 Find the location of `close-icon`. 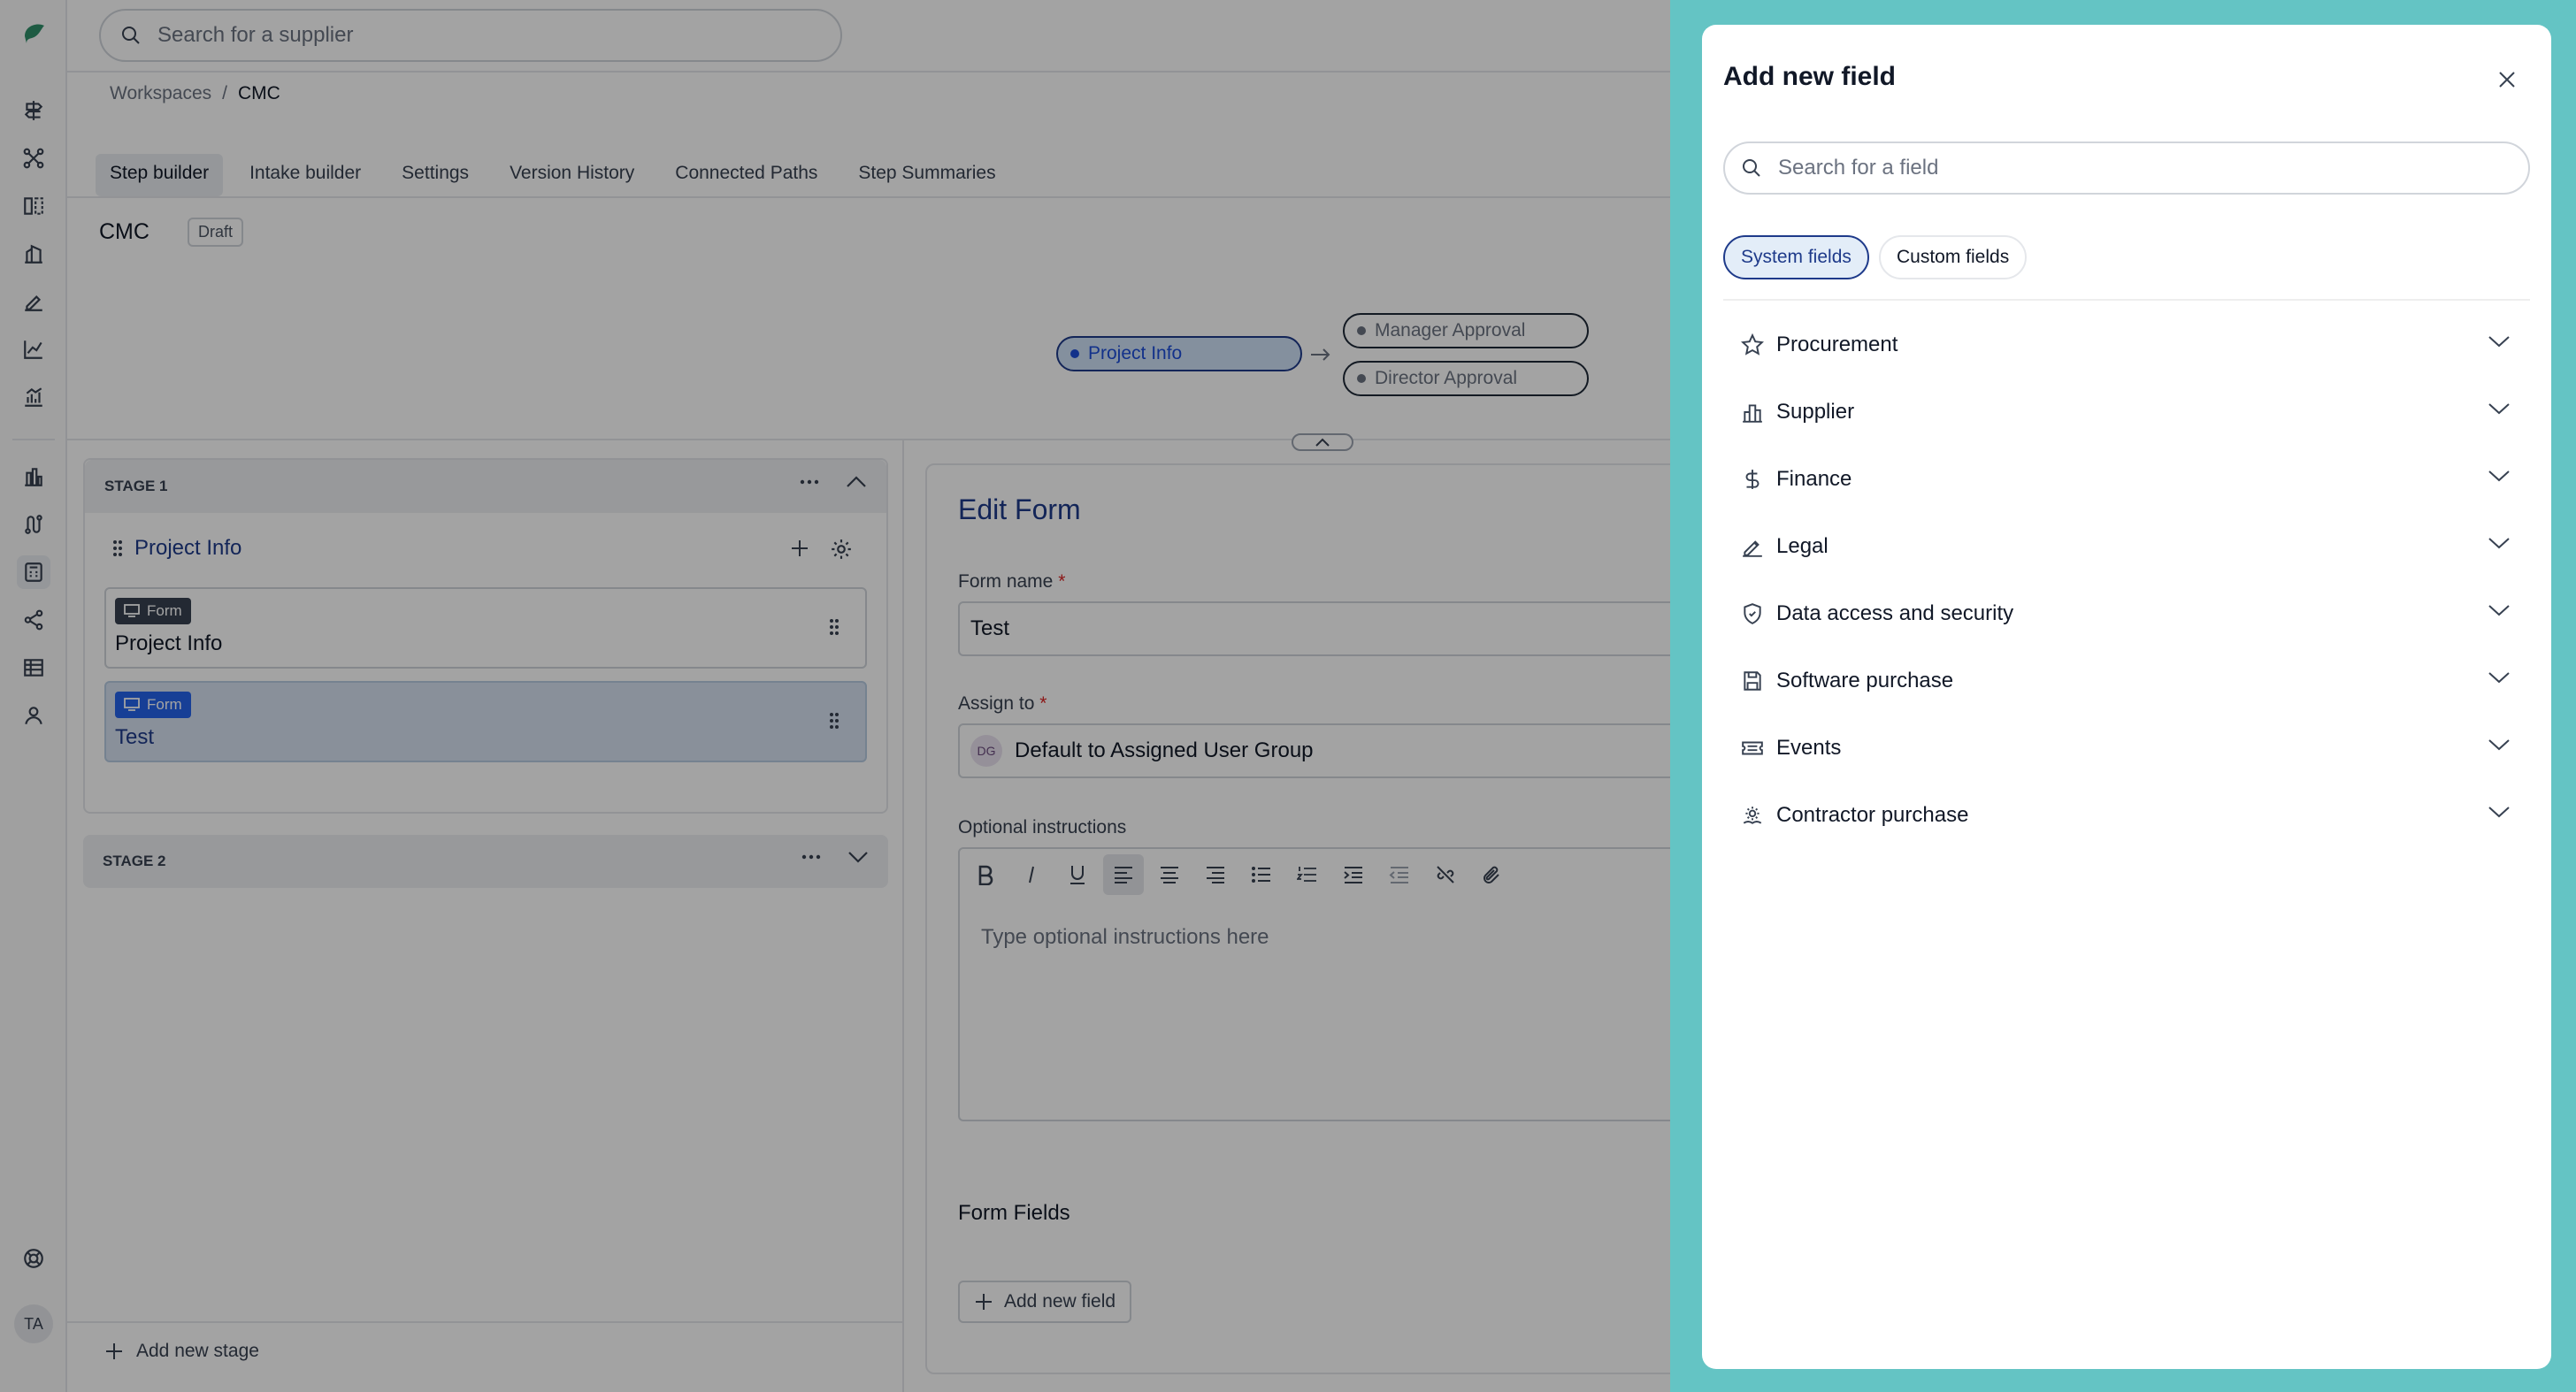

close-icon is located at coordinates (2507, 80).